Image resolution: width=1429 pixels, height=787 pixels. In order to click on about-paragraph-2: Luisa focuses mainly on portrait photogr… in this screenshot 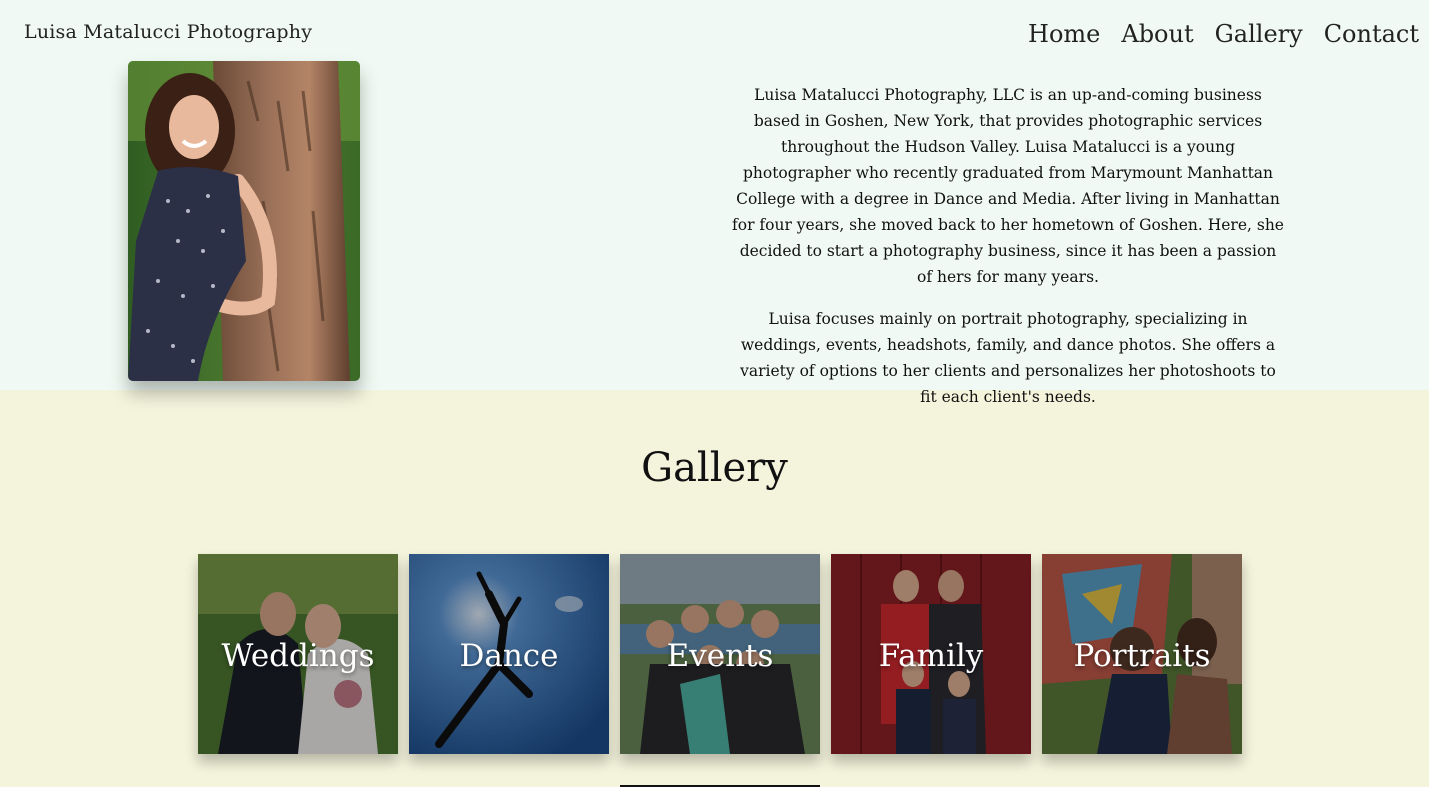, I will do `click(1008, 358)`.